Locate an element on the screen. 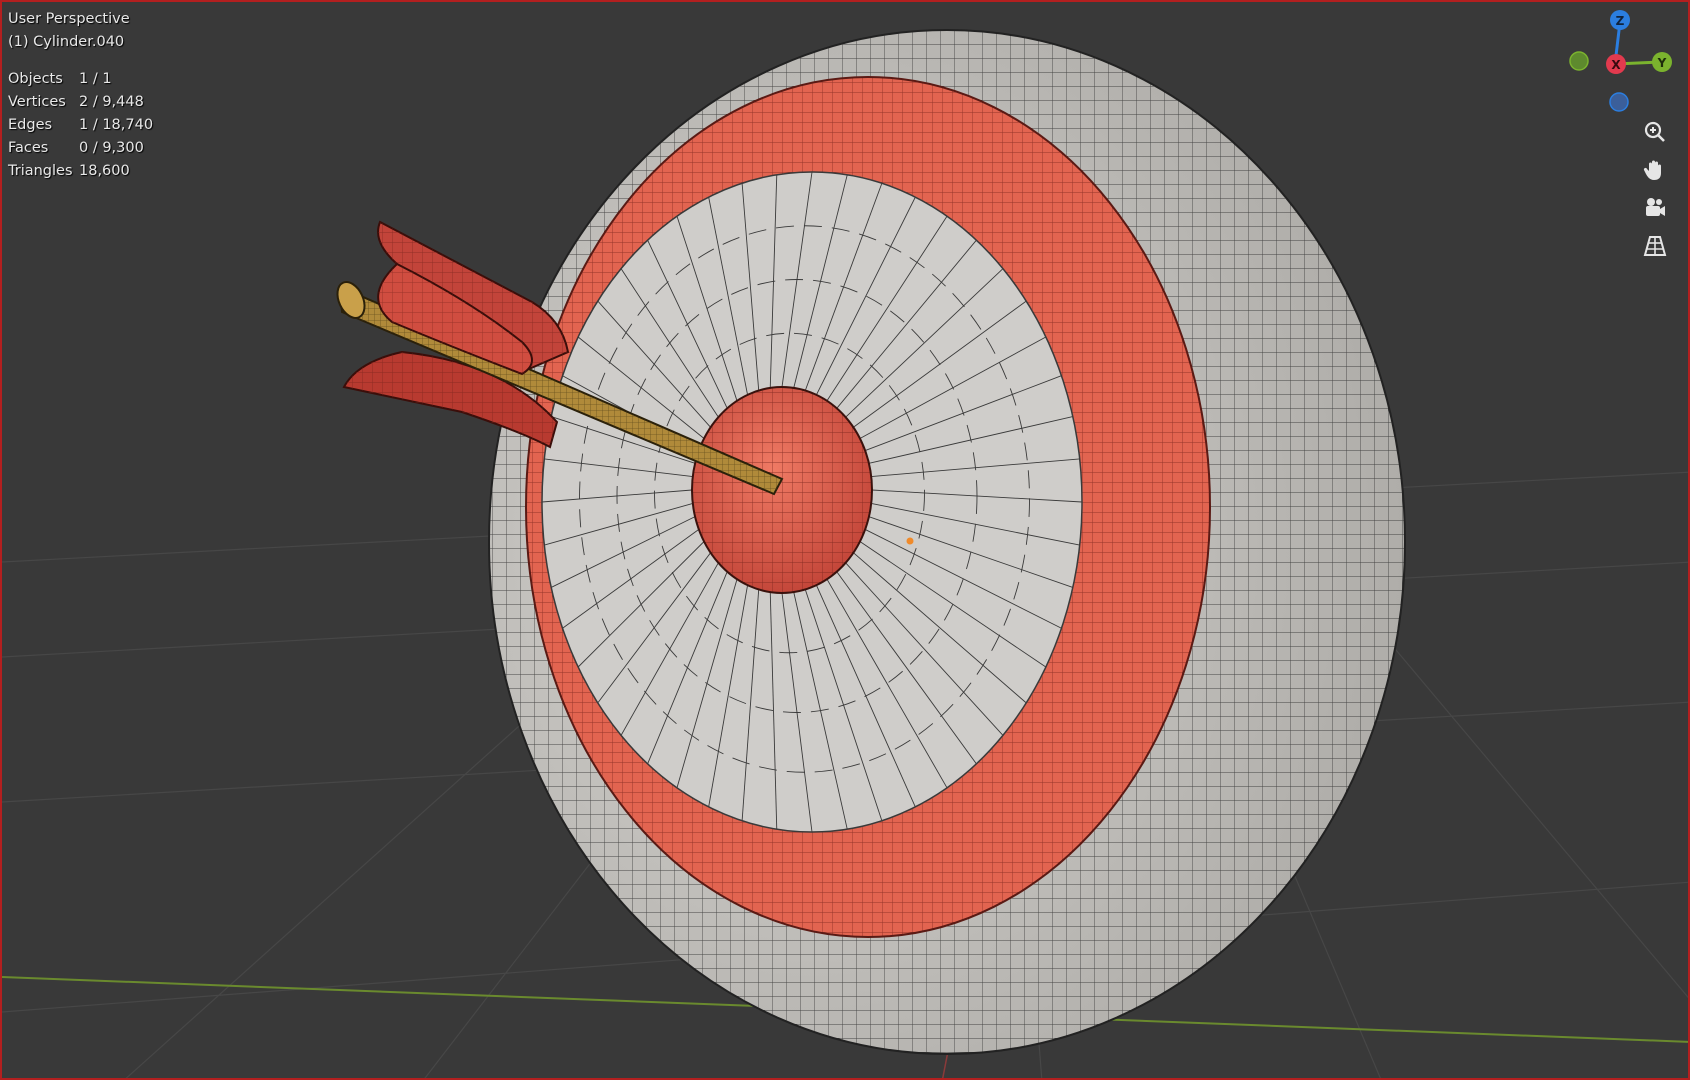  stat-row: Edges 1 / 18,740 is located at coordinates (80, 125).